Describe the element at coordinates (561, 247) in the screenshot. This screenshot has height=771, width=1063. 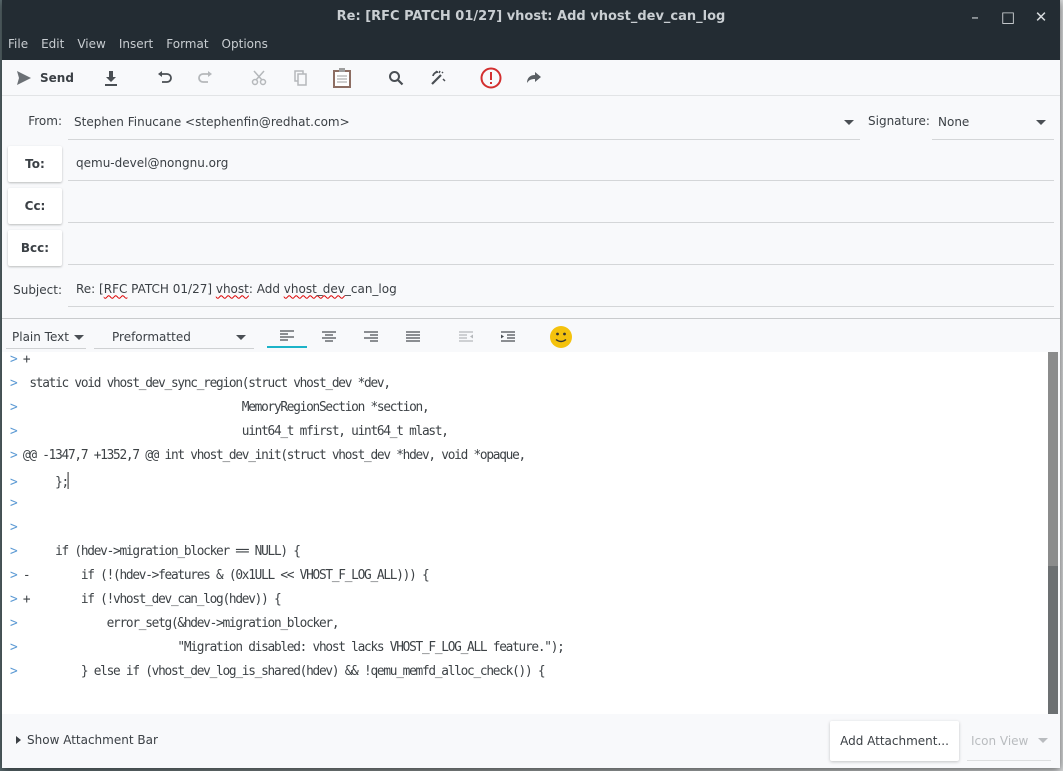
I see `bcc-field` at that location.